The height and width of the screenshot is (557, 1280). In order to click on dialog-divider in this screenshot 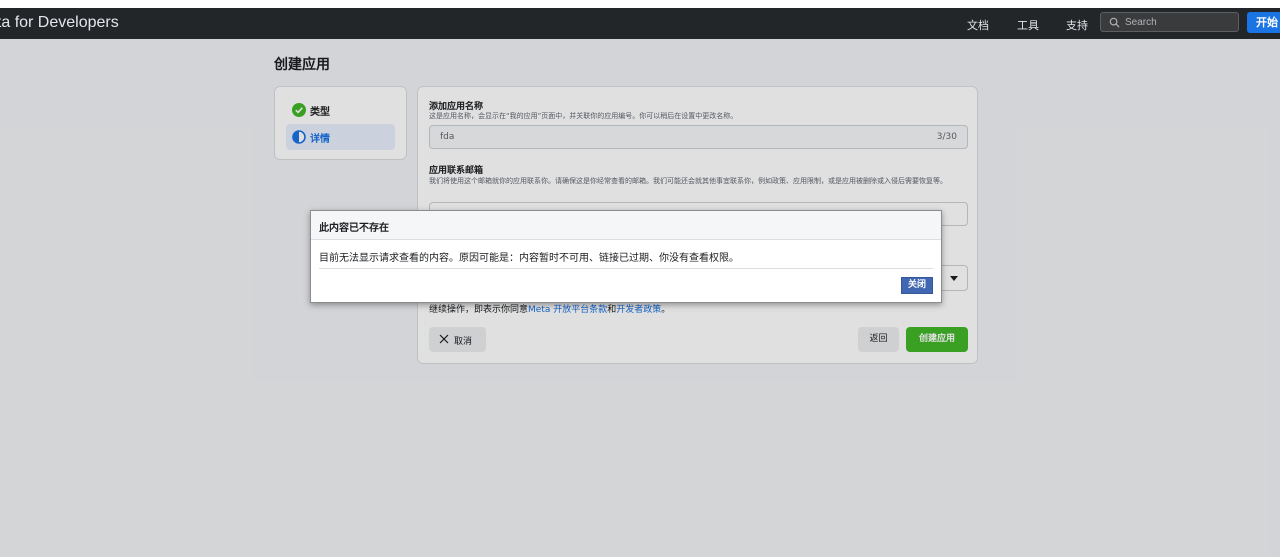, I will do `click(626, 268)`.